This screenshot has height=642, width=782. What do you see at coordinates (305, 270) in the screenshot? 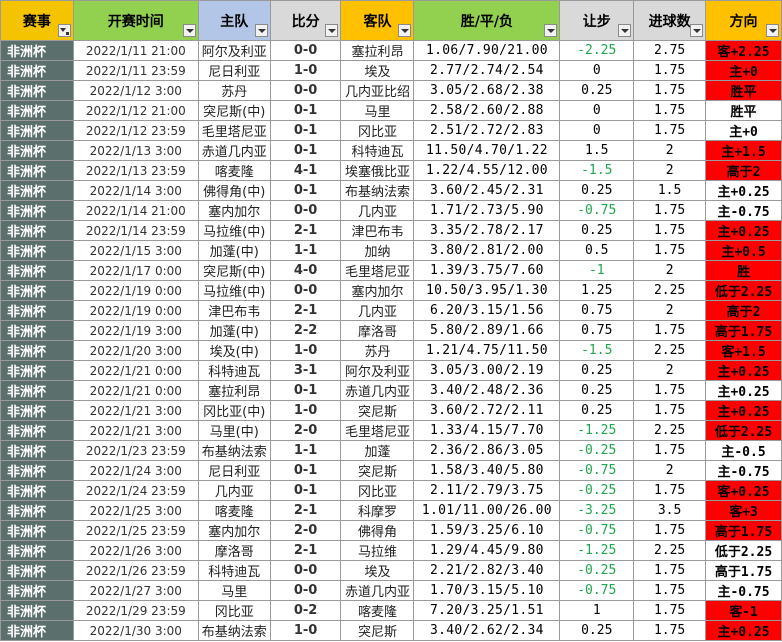
I see `score-cell: 4-0` at bounding box center [305, 270].